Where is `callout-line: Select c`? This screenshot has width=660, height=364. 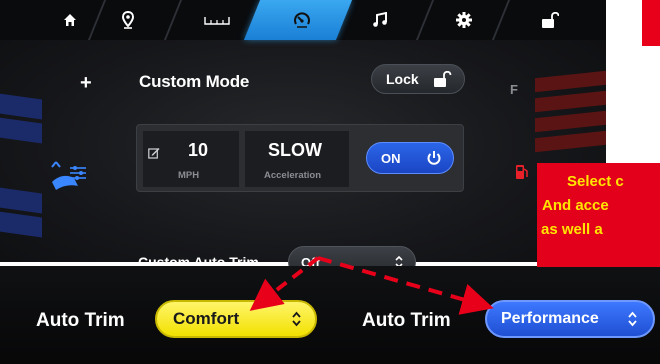
callout-line: Select c is located at coordinates (595, 181).